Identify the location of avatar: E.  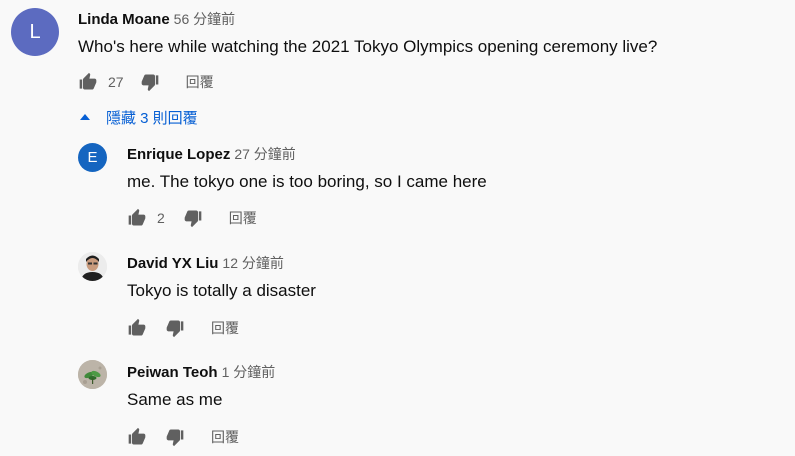
(92, 157).